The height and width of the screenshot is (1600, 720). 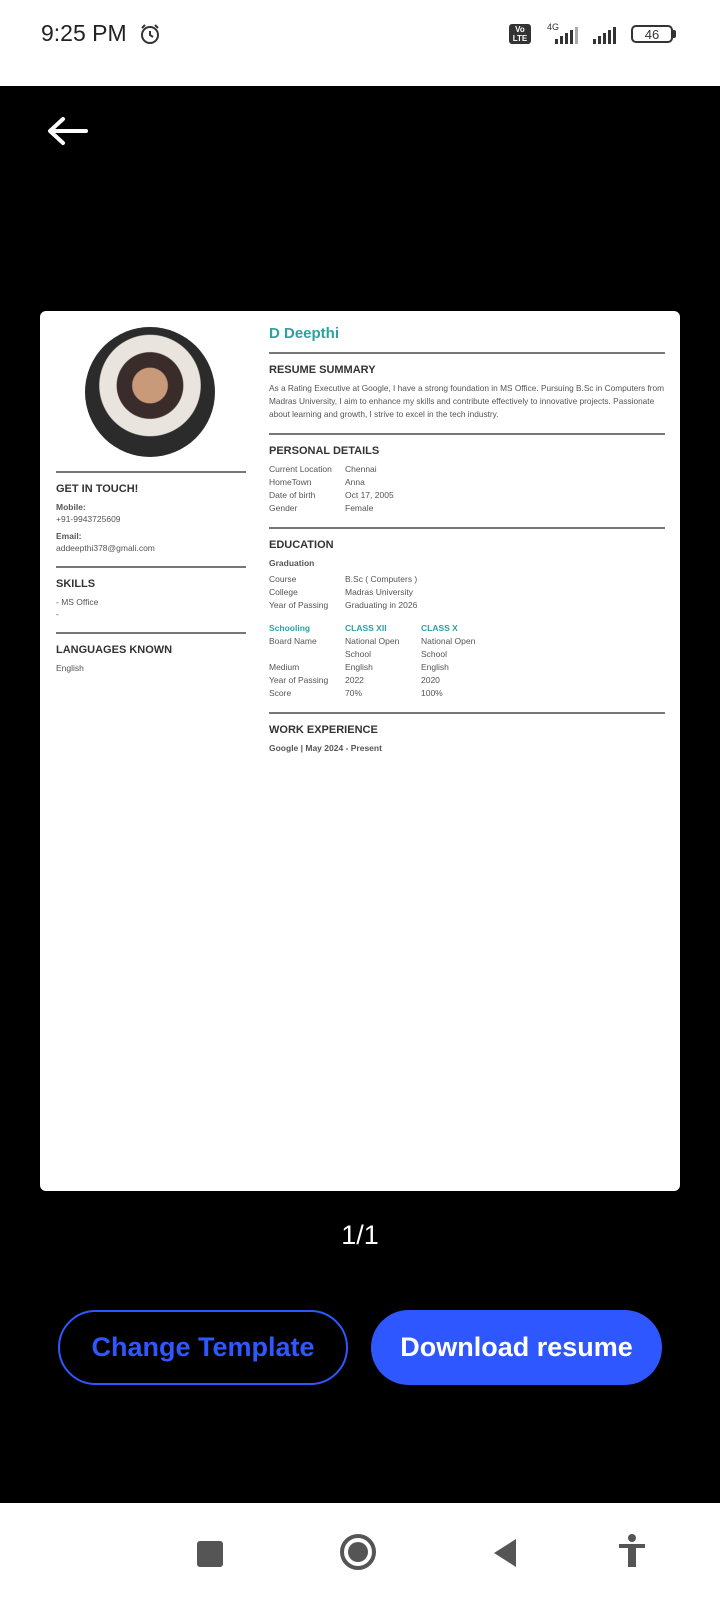 What do you see at coordinates (562, 33) in the screenshot?
I see `signal-4g-icon: 4G` at bounding box center [562, 33].